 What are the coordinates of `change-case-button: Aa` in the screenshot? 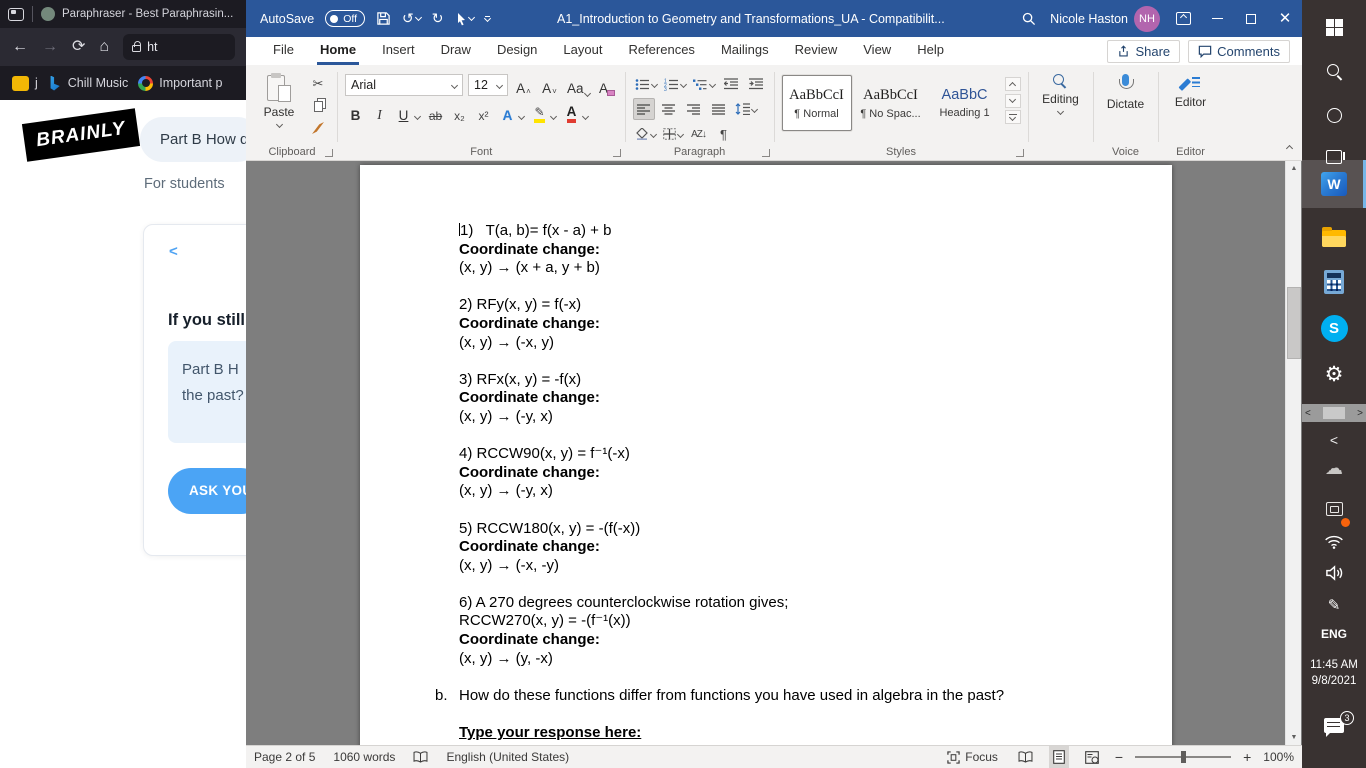 It's located at (578, 86).